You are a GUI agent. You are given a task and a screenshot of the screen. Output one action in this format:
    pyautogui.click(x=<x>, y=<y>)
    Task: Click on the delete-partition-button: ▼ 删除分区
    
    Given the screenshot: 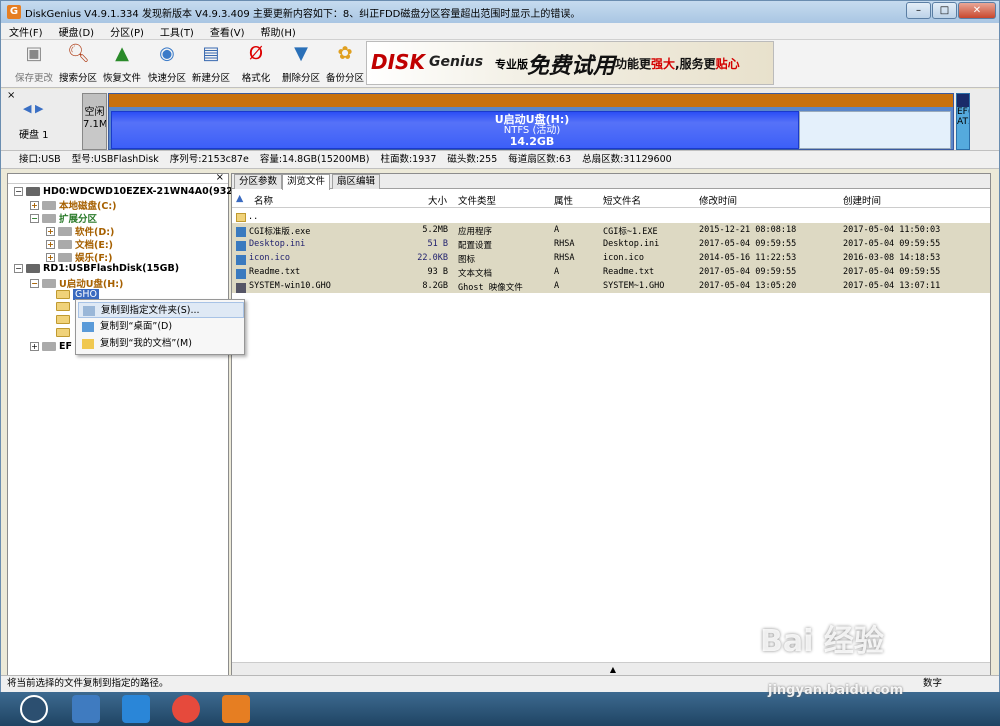 What is the action you would take?
    pyautogui.click(x=301, y=65)
    